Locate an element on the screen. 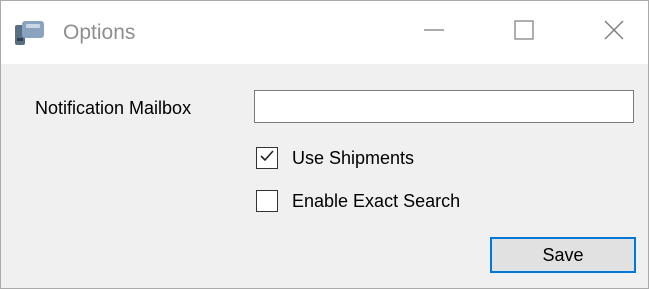 This screenshot has height=289, width=649. minimize-icon is located at coordinates (434, 32).